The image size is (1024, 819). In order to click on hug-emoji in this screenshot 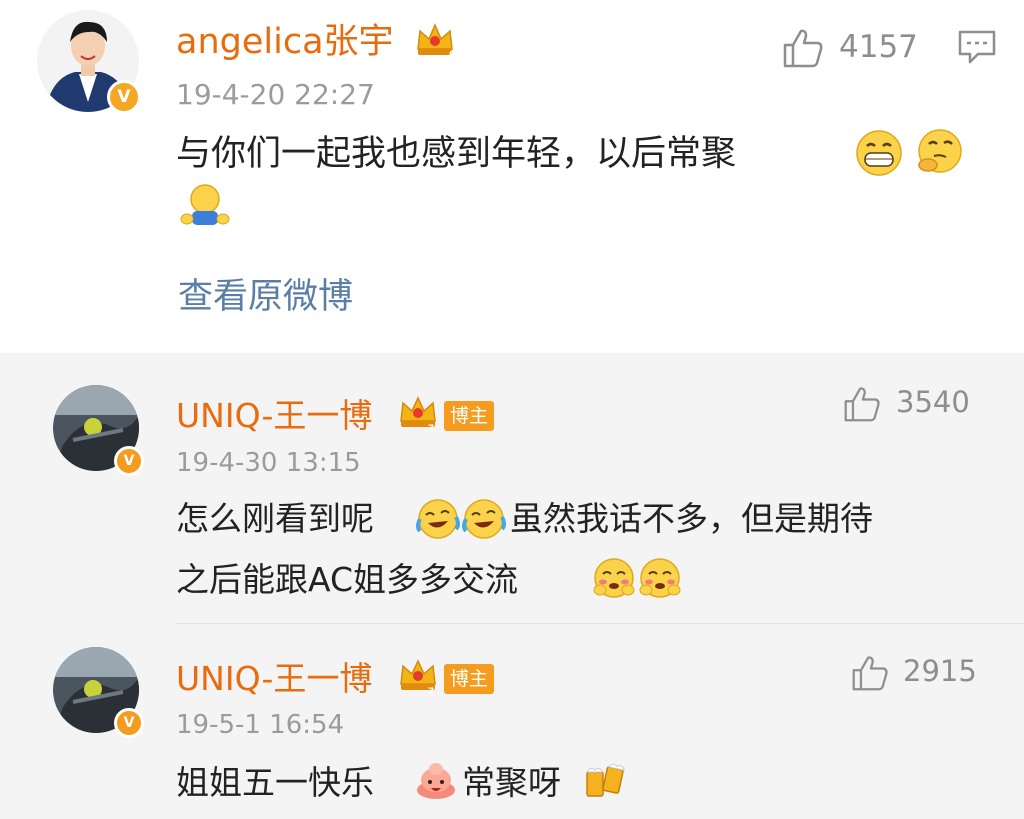, I will do `click(205, 208)`.